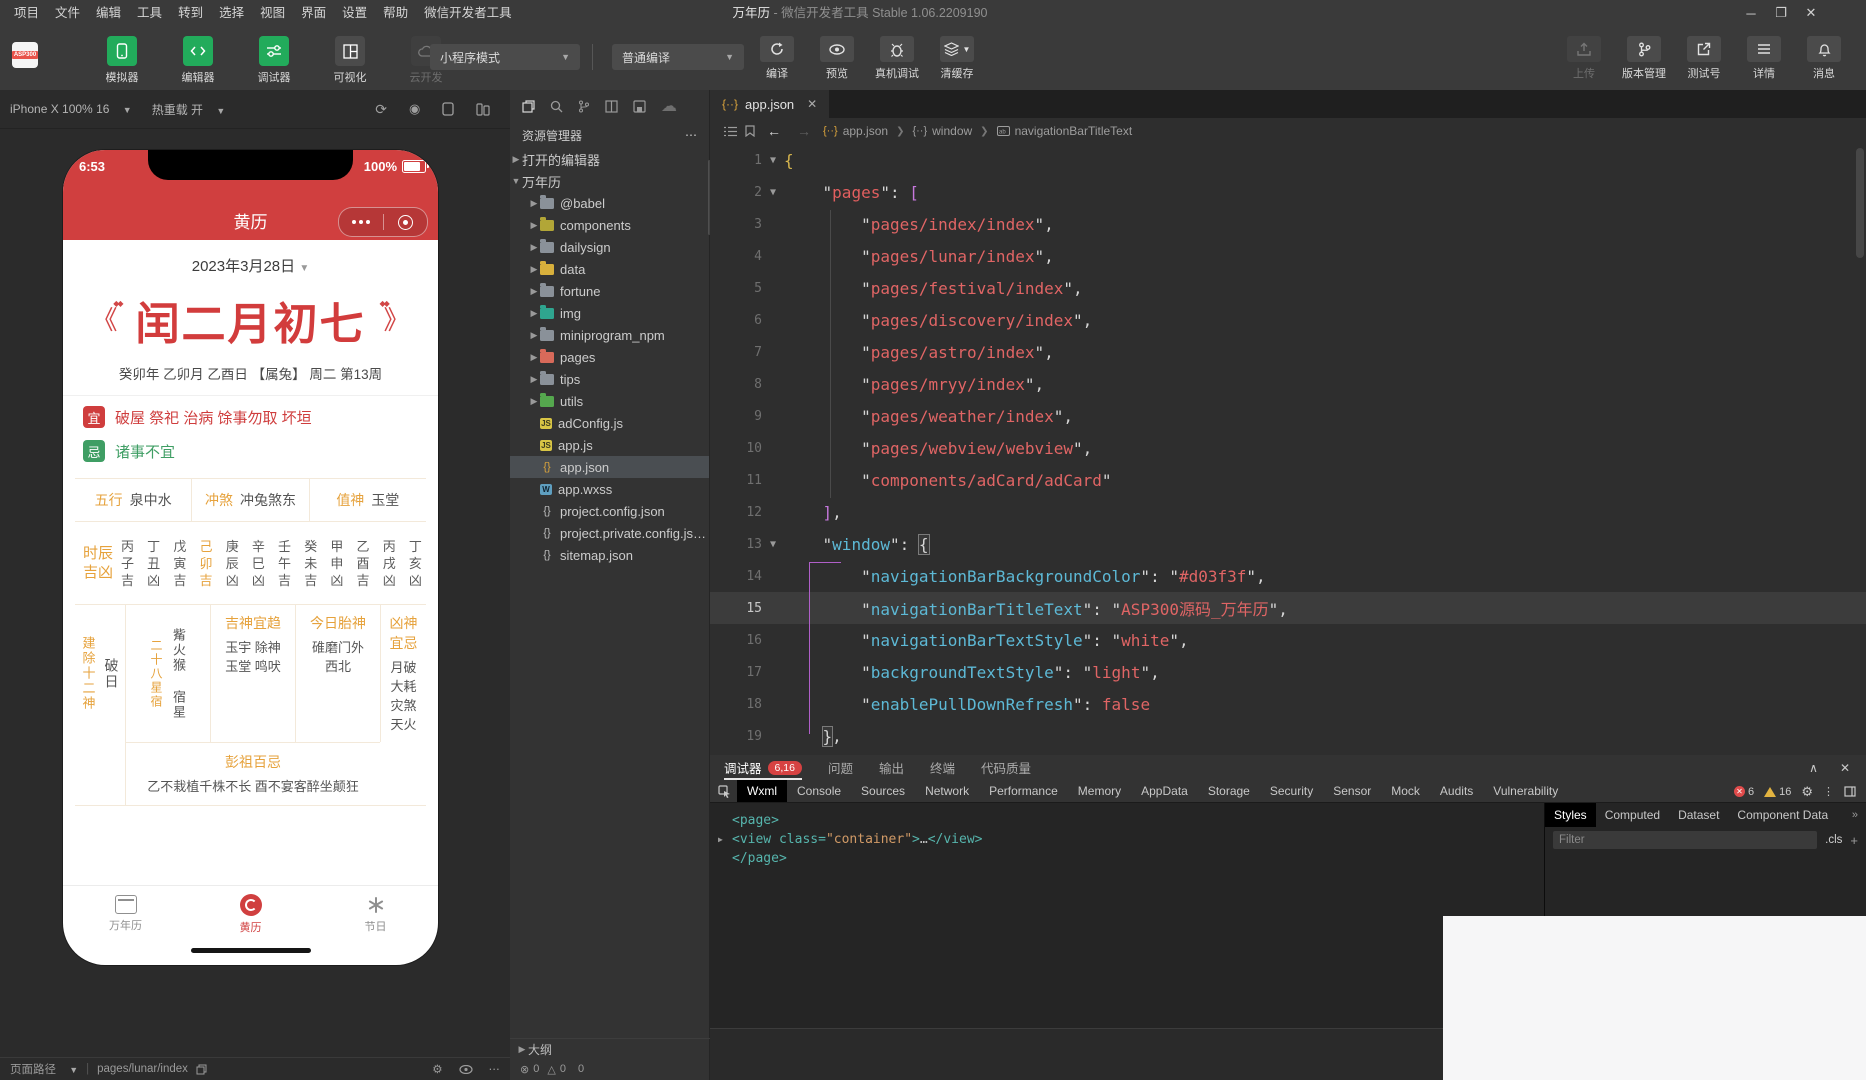  Describe the element at coordinates (313, 13) in the screenshot. I see `menu-item-界面: 界面` at that location.